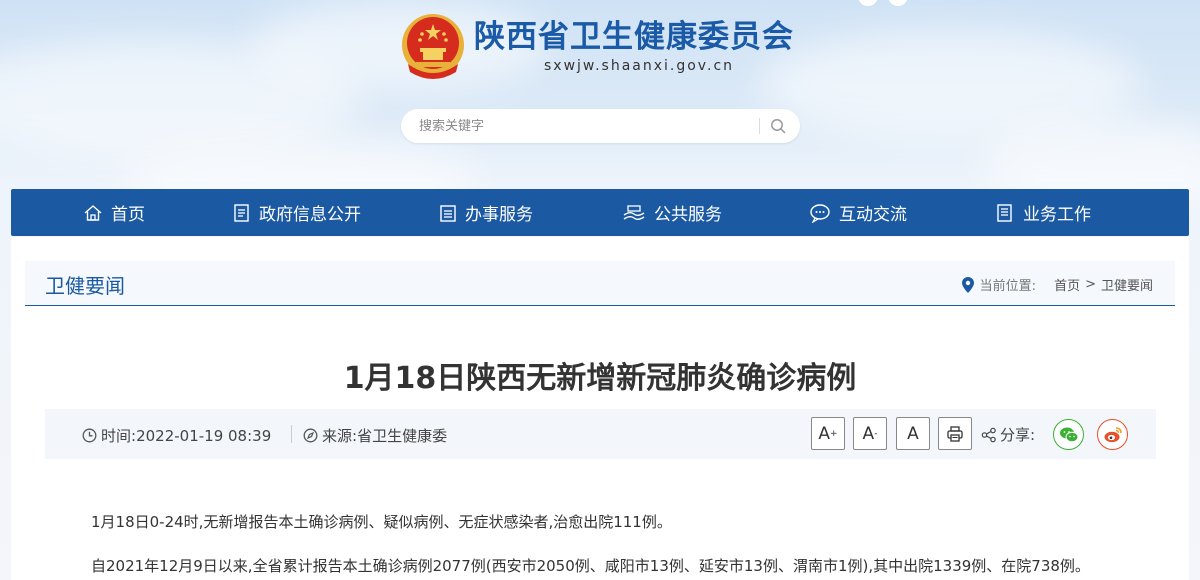 Image resolution: width=1200 pixels, height=580 pixels. What do you see at coordinates (93, 212) in the screenshot?
I see `home-icon` at bounding box center [93, 212].